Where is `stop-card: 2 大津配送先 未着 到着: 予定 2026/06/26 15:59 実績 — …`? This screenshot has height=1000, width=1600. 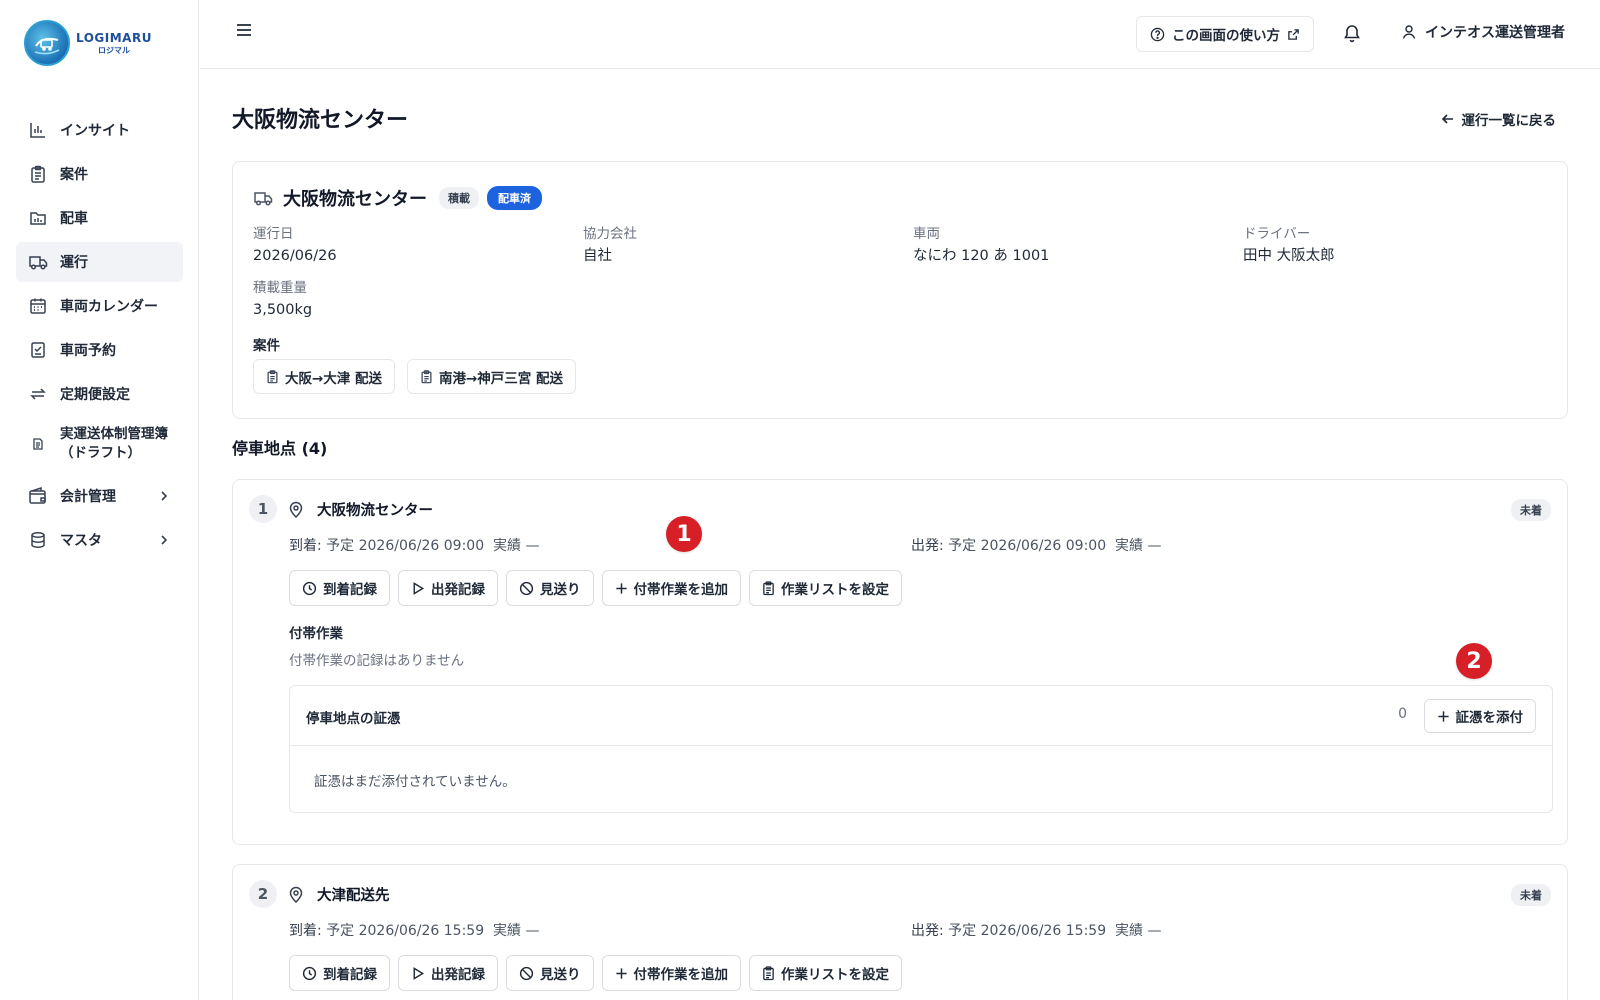
stop-card: 2 大津配送先 未着 到着: 予定 2026/06/26 15:59 実績 — … is located at coordinates (900, 932).